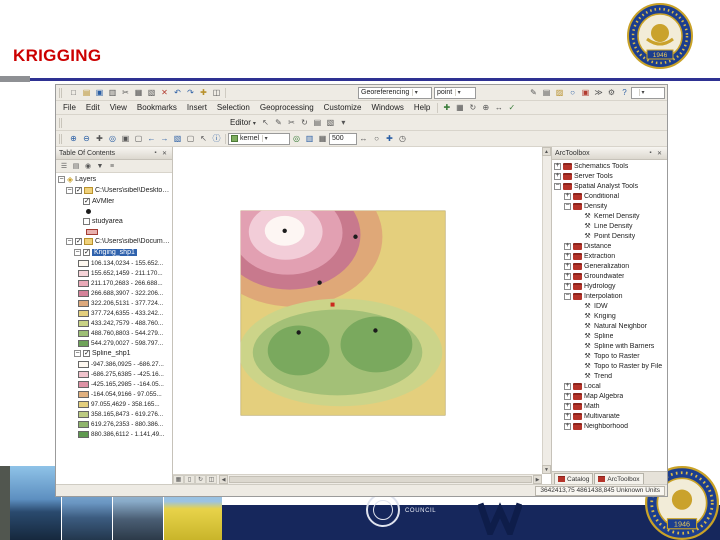  Describe the element at coordinates (389, 138) in the screenshot. I see `go-to-xy-icon: ✚` at that location.